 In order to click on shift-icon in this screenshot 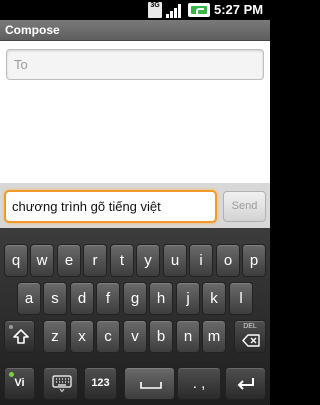, I will do `click(21, 337)`.